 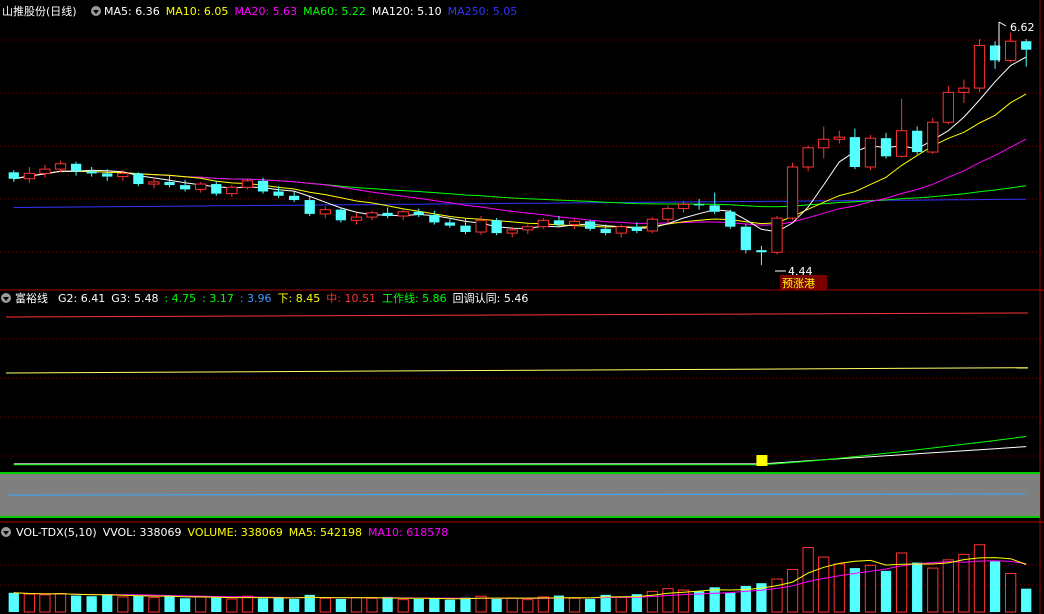 What do you see at coordinates (414, 298) in the screenshot?
I see `legend-entry: 工作线: 5.86` at bounding box center [414, 298].